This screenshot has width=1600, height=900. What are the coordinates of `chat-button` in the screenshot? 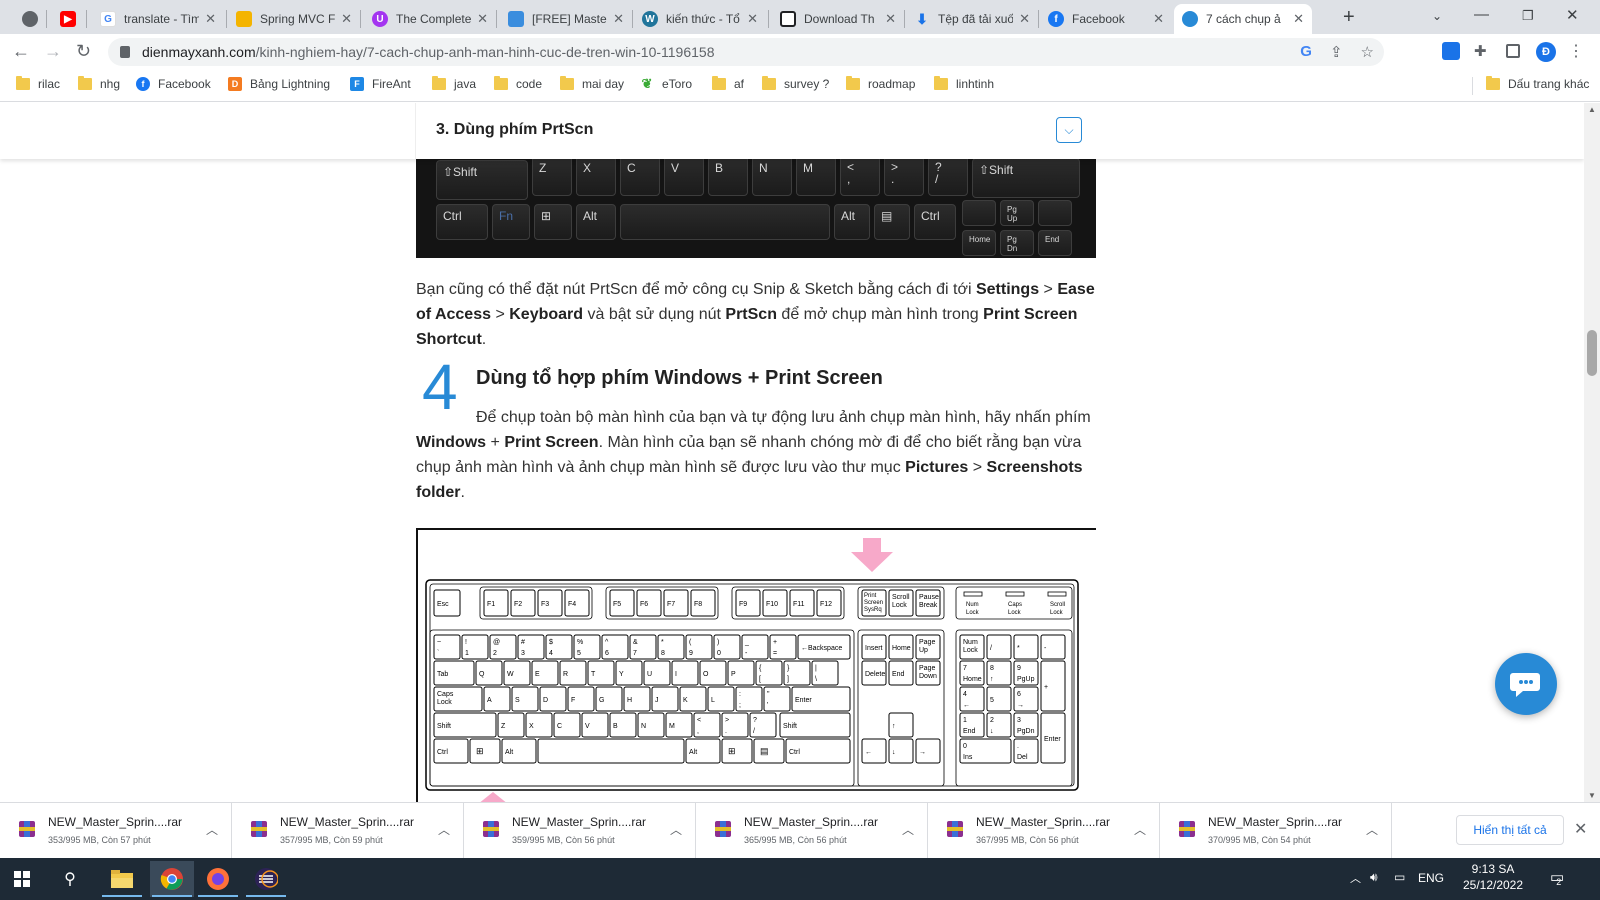 It's located at (1526, 684).